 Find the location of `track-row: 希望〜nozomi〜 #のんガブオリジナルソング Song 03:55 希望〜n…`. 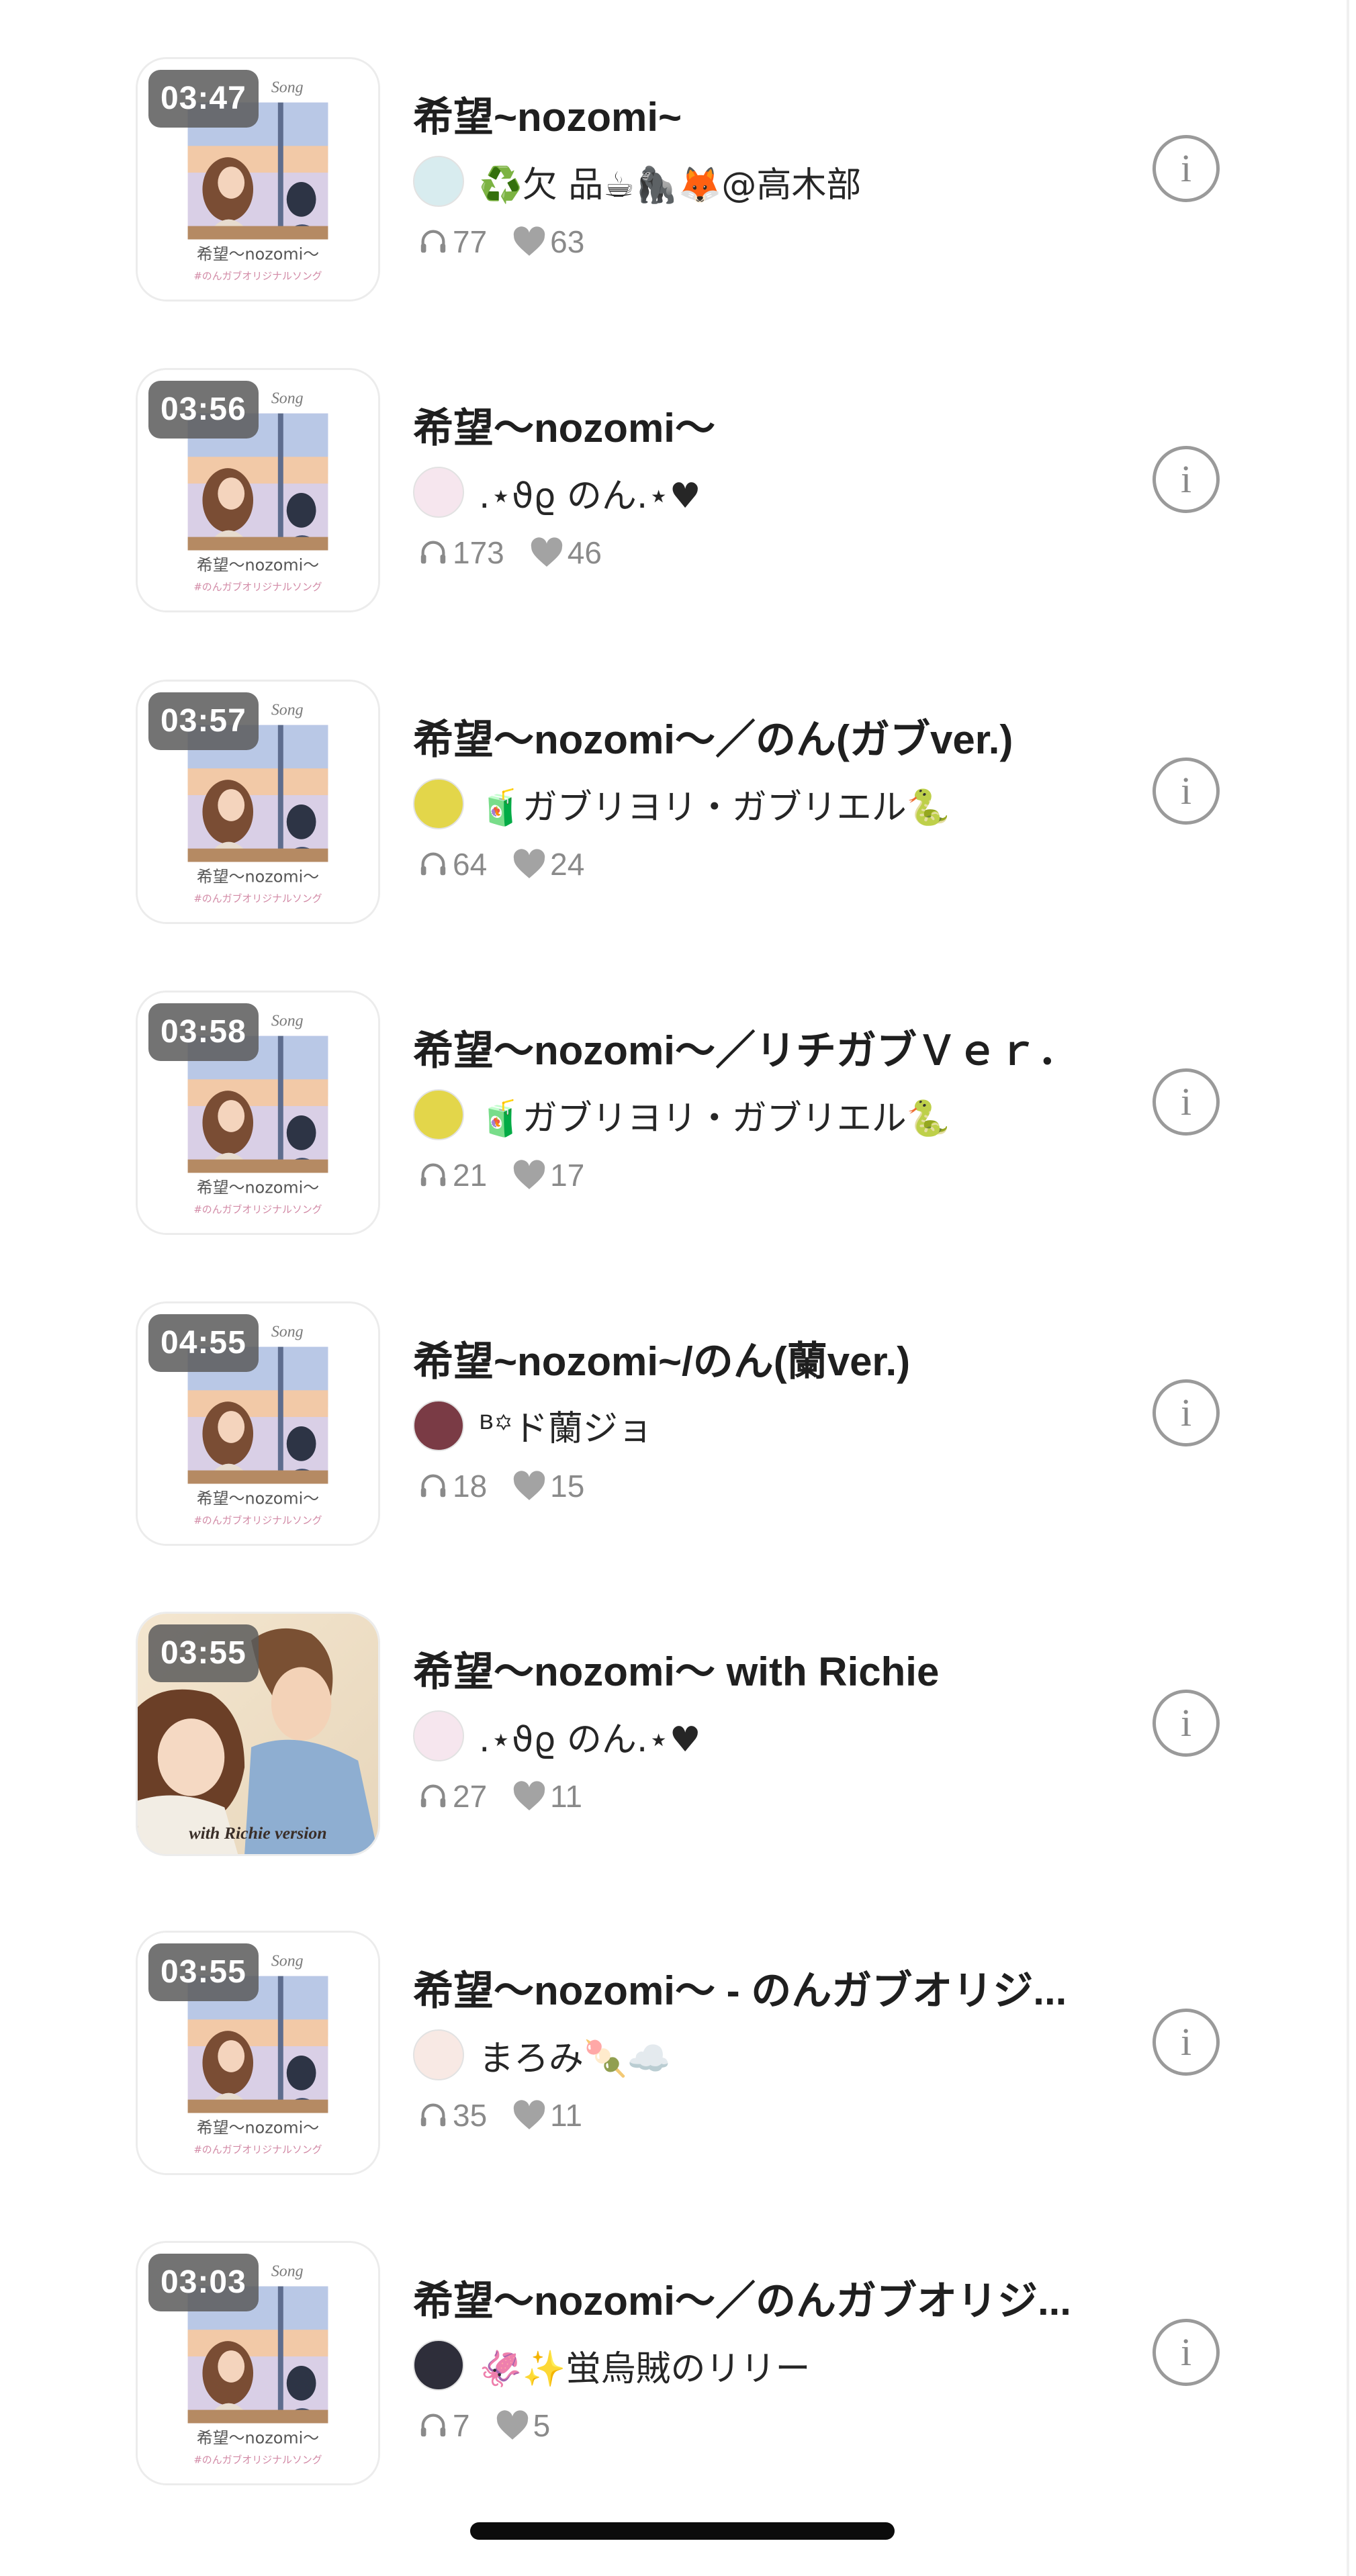

track-row: 希望〜nozomi〜 #のんガブオリジナルソング Song 03:55 希望〜n… is located at coordinates (678, 2055).